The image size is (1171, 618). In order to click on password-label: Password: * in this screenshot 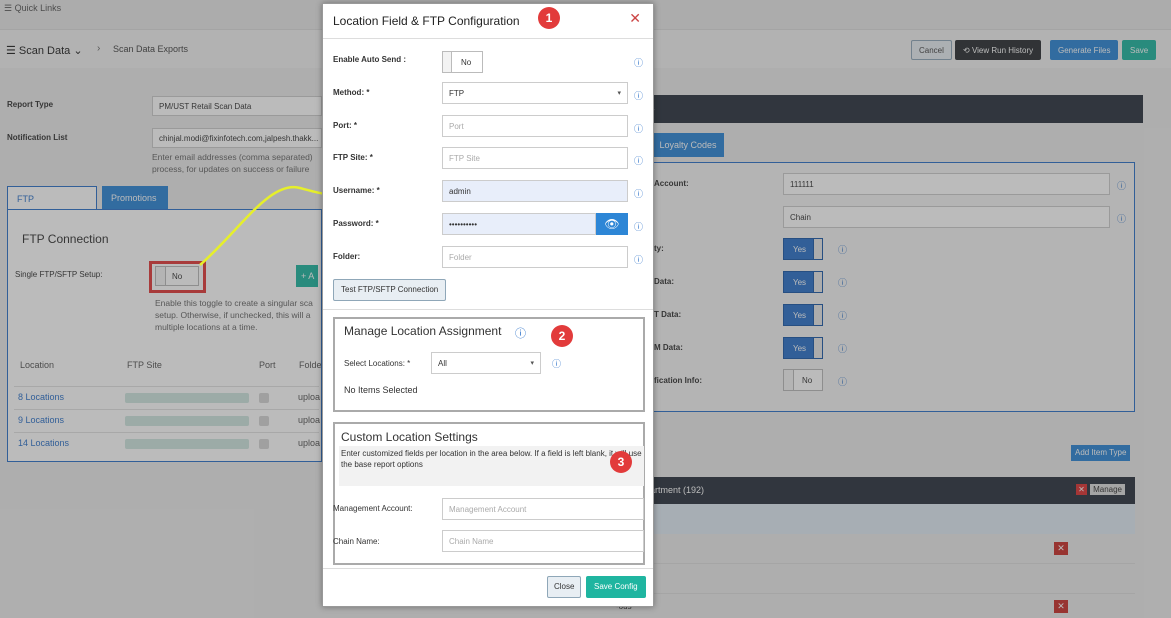, I will do `click(356, 223)`.